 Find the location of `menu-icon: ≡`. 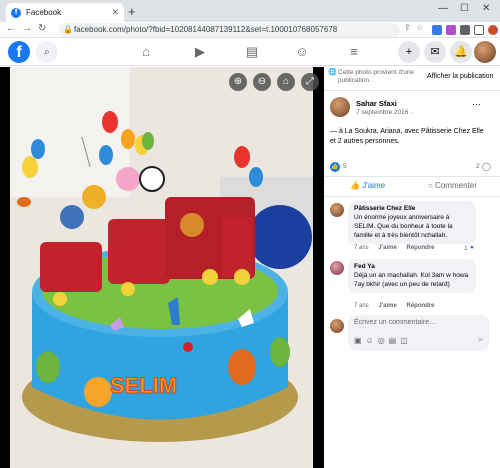

menu-icon: ≡ is located at coordinates (354, 51).